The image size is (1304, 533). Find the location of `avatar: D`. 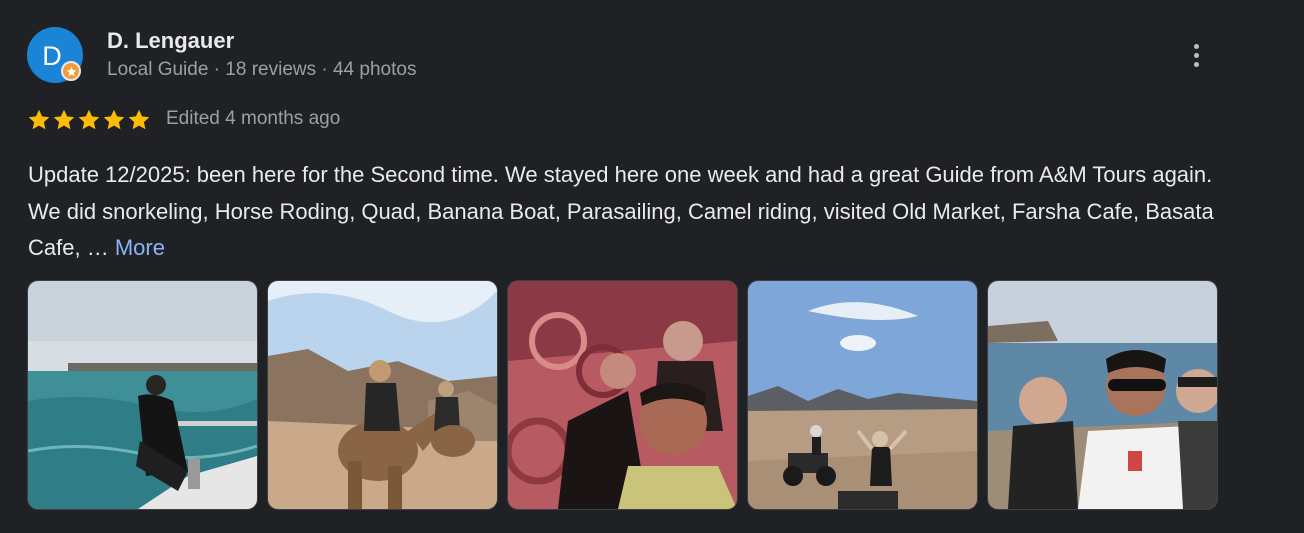

avatar: D is located at coordinates (55, 55).